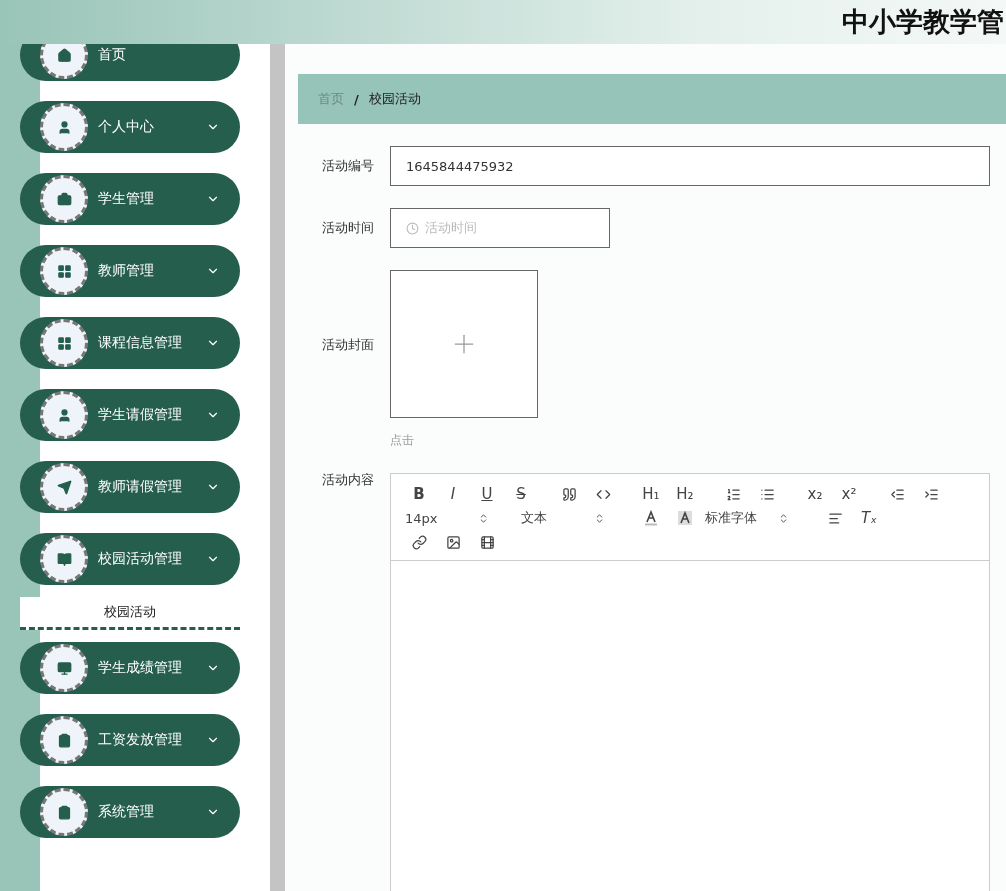 This screenshot has height=891, width=1006. I want to click on upload-hint: 点击, so click(402, 440).